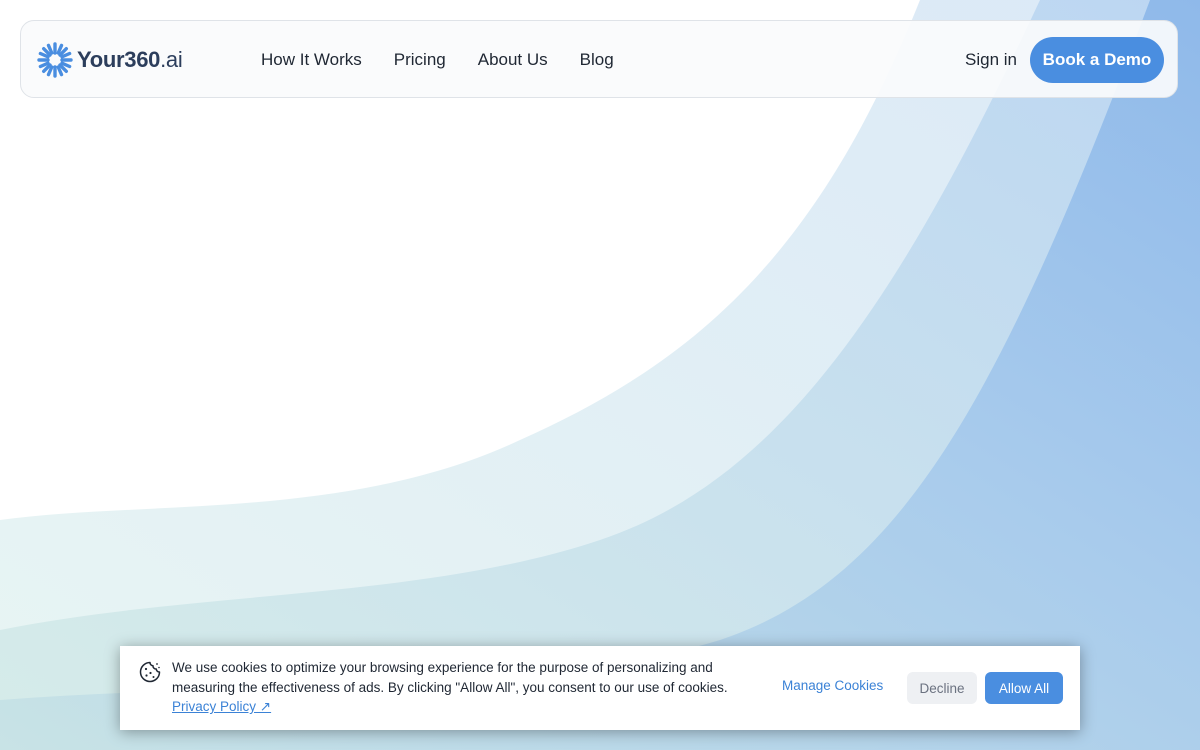 The height and width of the screenshot is (750, 1200). Describe the element at coordinates (420, 60) in the screenshot. I see `nav-link-pricing: Pricing` at that location.